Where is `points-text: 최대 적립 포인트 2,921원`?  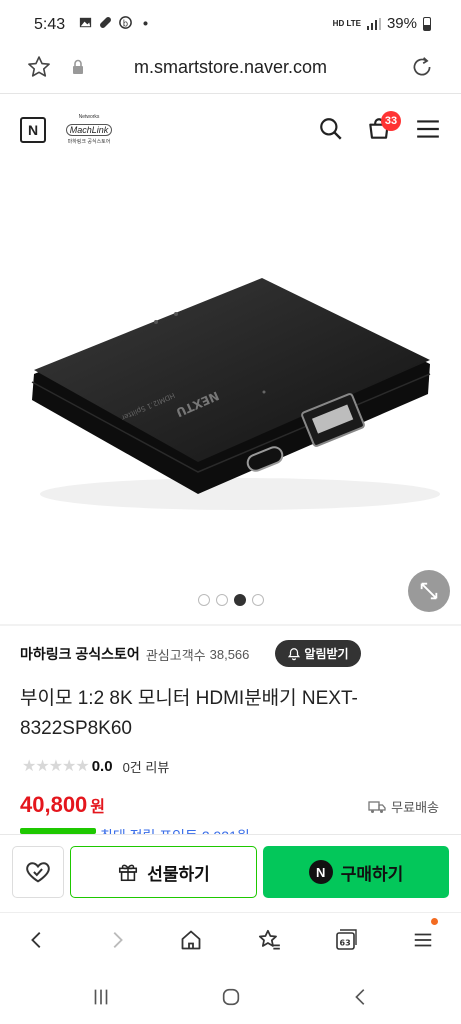 points-text: 최대 적립 포인트 2,921원 is located at coordinates (175, 830).